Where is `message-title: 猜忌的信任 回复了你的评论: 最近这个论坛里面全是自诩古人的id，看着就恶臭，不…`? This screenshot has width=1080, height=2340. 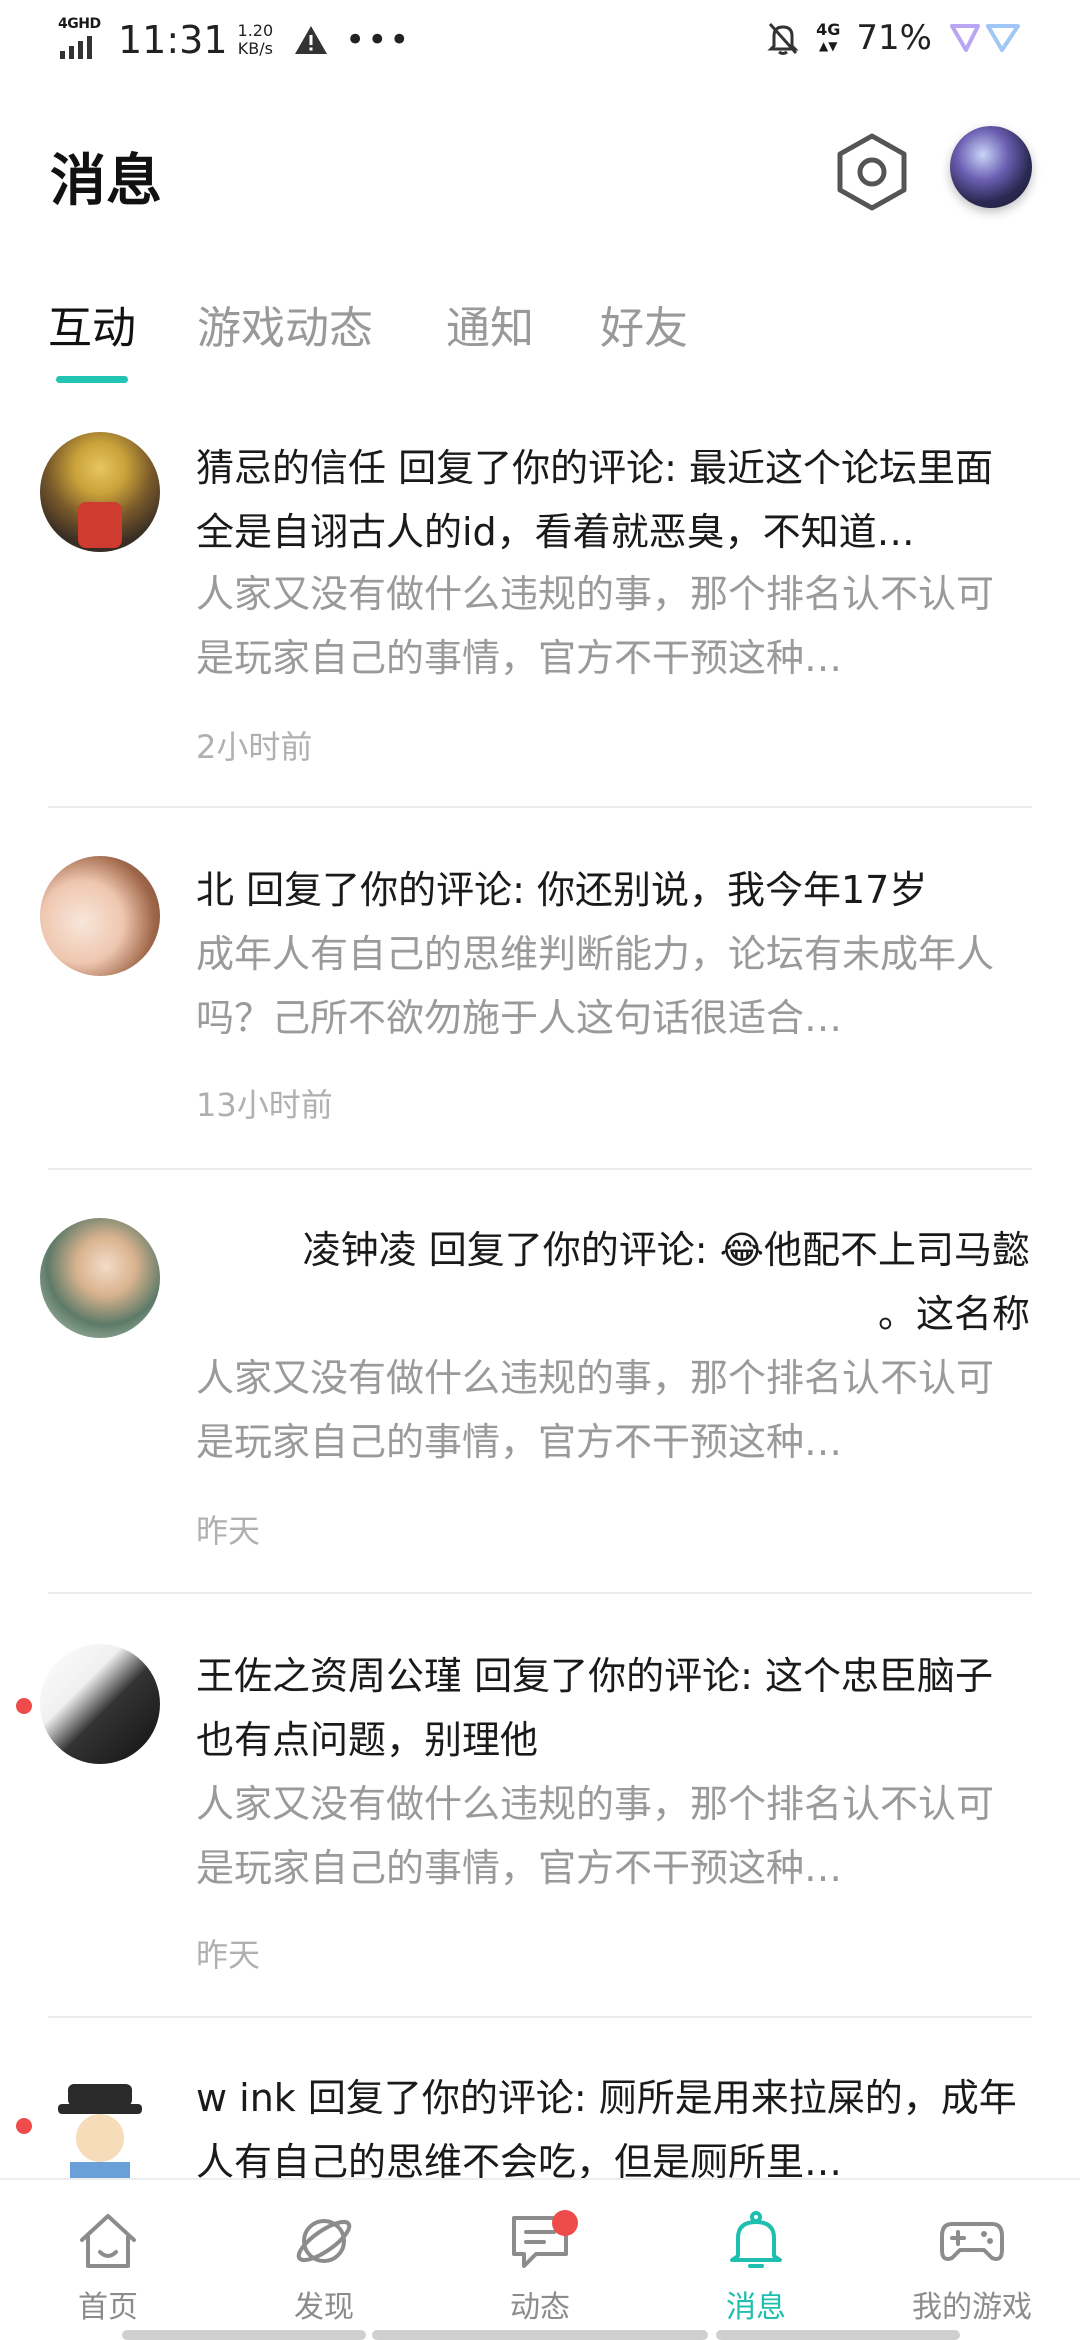
message-title: 猜忌的信任 回复了你的评论: 最近这个论坛里面全是自诩古人的id，看着就恶臭，不… is located at coordinates (594, 500).